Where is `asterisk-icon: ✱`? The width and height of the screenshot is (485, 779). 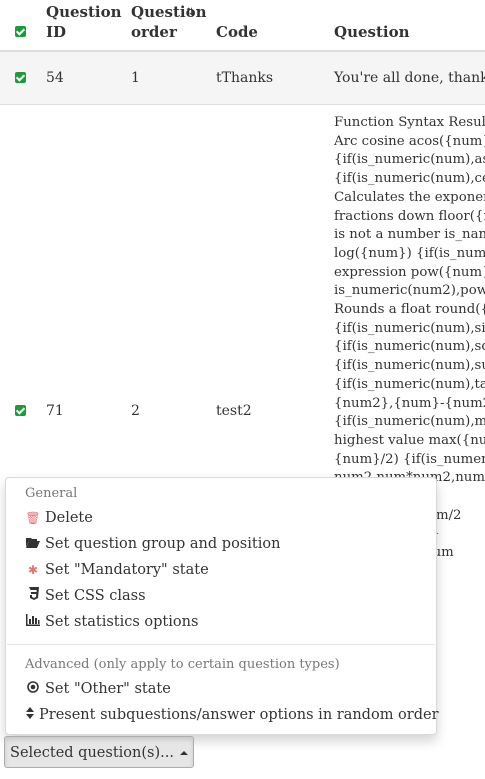 asterisk-icon: ✱ is located at coordinates (33, 570).